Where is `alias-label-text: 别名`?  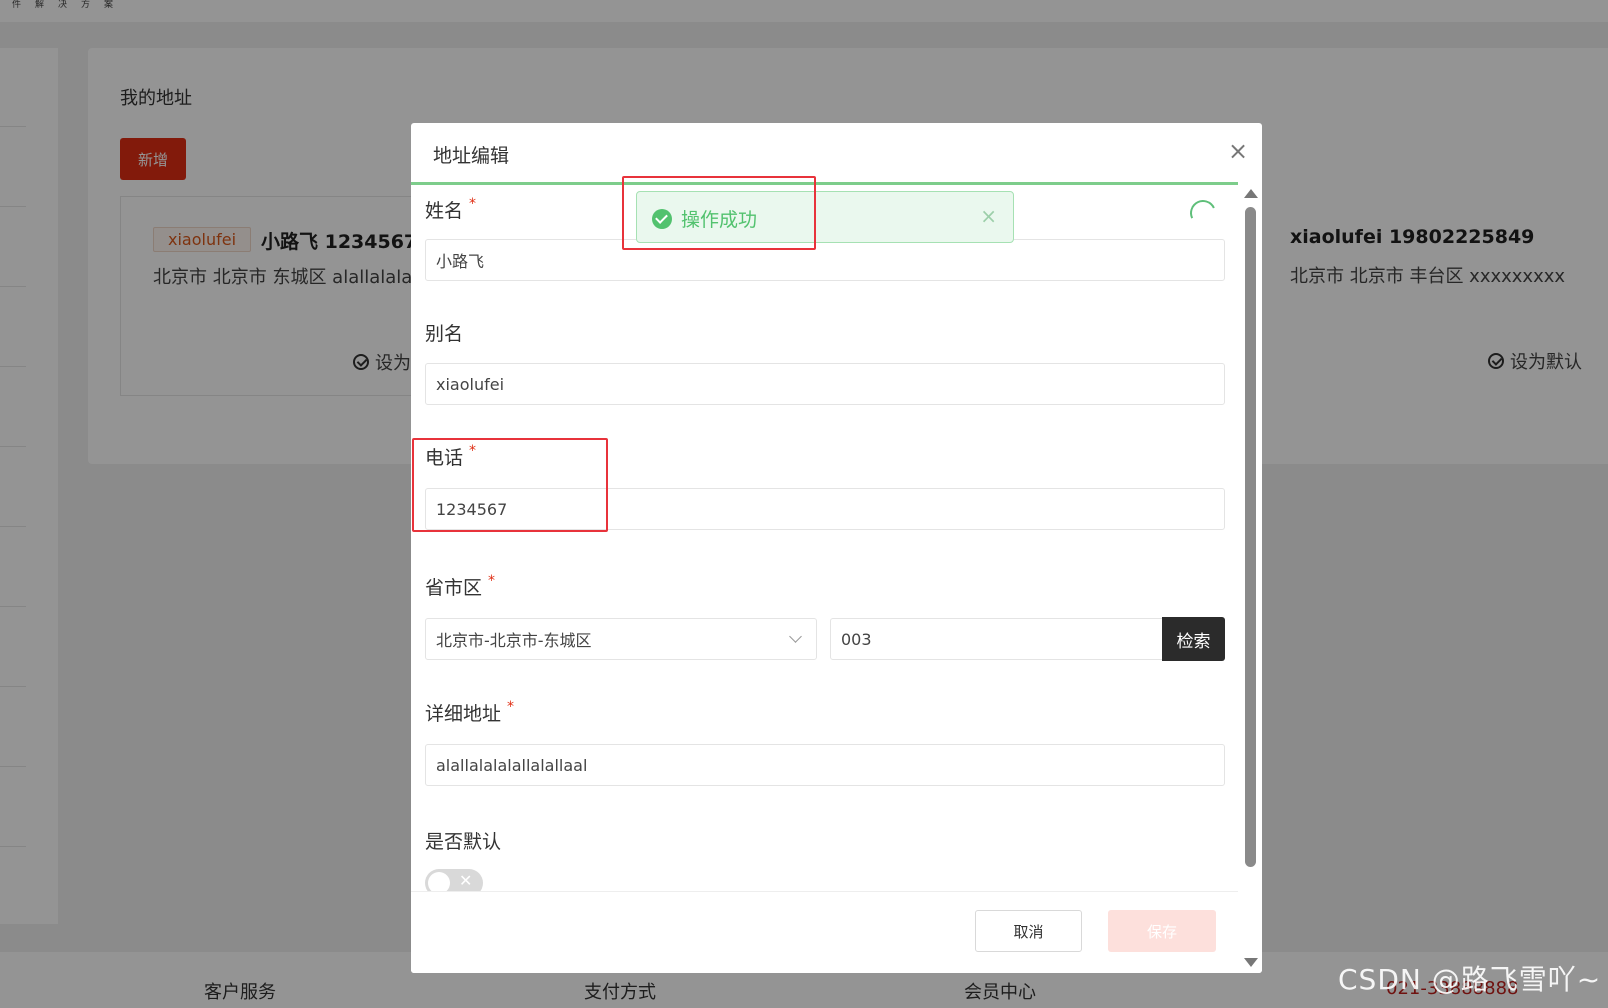 alias-label-text: 别名 is located at coordinates (444, 334).